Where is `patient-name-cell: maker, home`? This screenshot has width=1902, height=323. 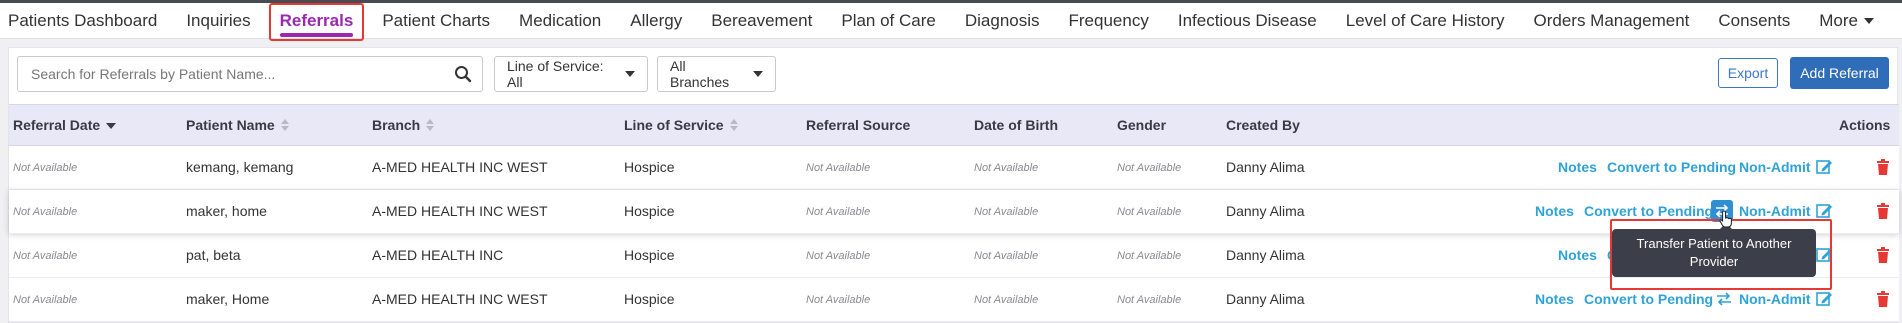
patient-name-cell: maker, home is located at coordinates (226, 211).